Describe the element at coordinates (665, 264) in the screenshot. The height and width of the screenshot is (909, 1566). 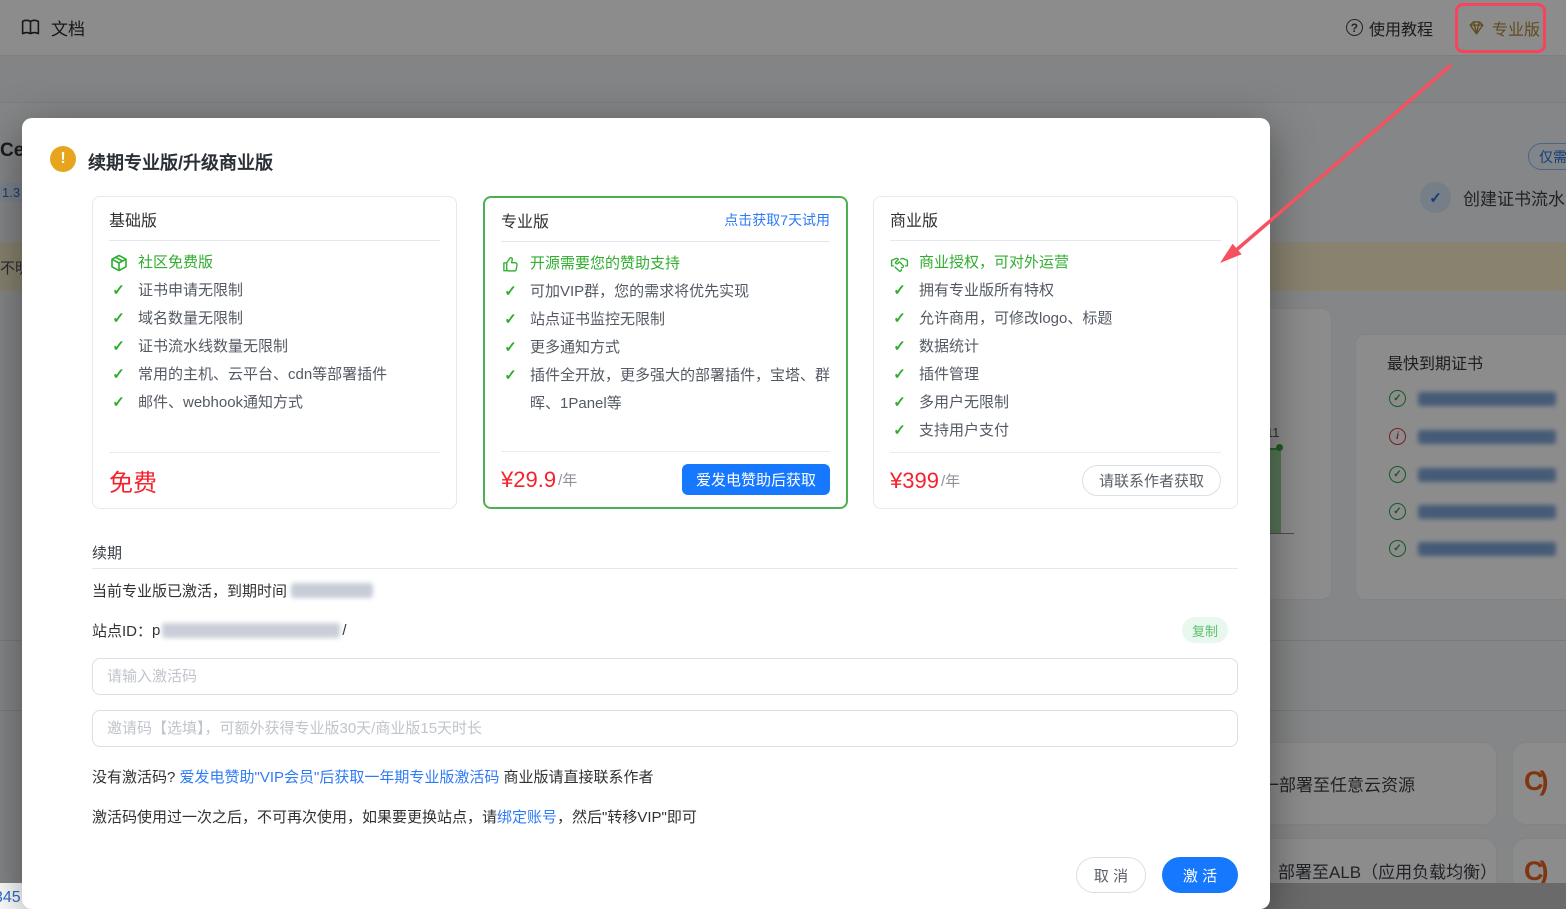
I see `plan-highlight: 开源需要您的赞助支持` at that location.